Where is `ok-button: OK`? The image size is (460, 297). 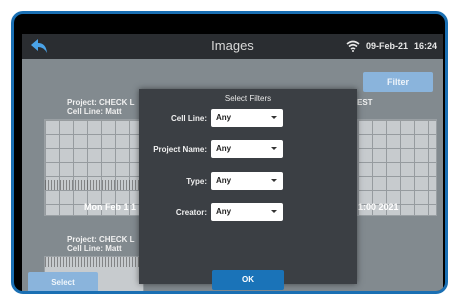 ok-button: OK is located at coordinates (248, 280).